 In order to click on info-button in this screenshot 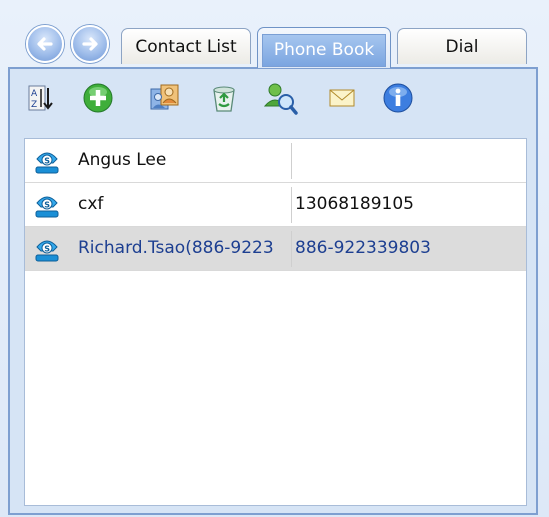, I will do `click(398, 98)`.